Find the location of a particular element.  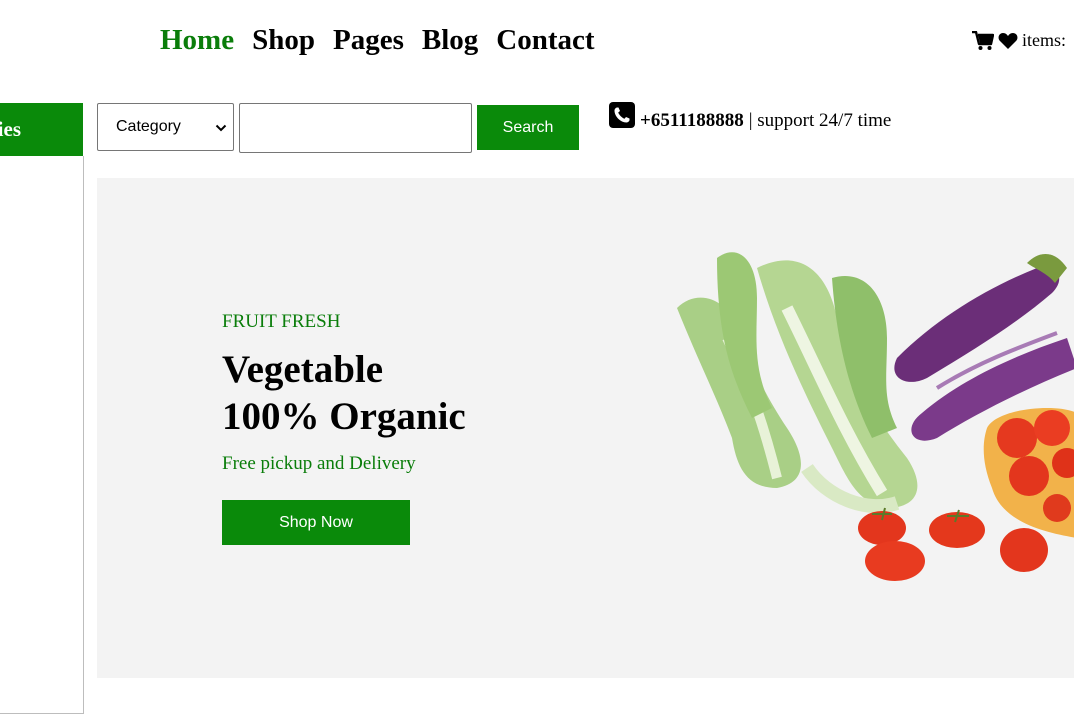

hero-title-line2: 100% Organic is located at coordinates (344, 416).